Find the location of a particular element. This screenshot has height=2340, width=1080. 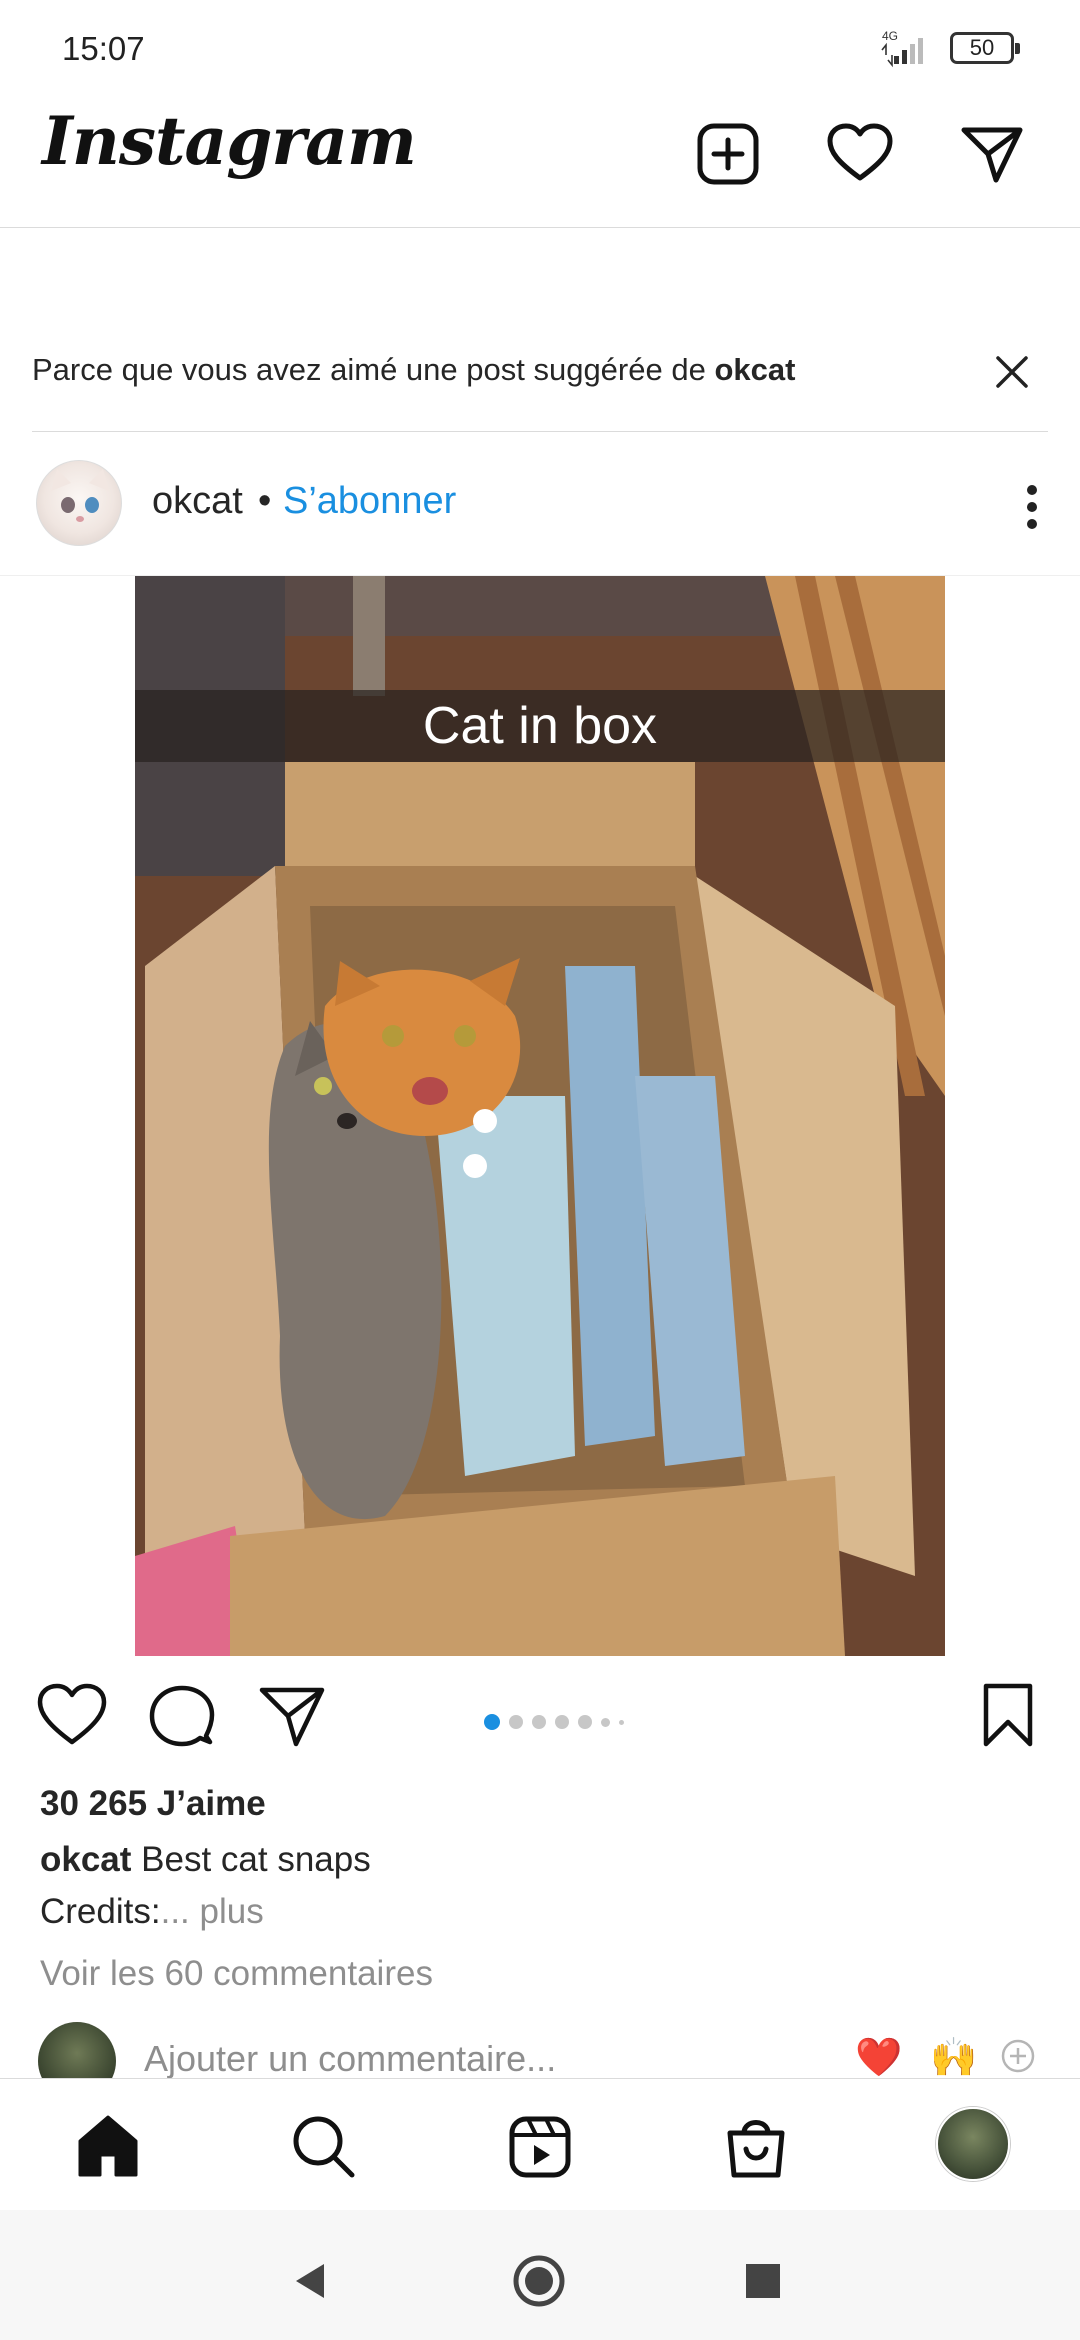

shop-icon is located at coordinates (756, 2147).